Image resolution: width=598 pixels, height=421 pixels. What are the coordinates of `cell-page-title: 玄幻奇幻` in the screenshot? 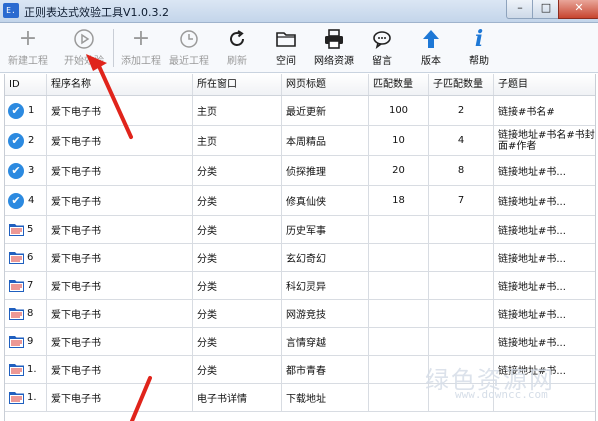 It's located at (325, 257).